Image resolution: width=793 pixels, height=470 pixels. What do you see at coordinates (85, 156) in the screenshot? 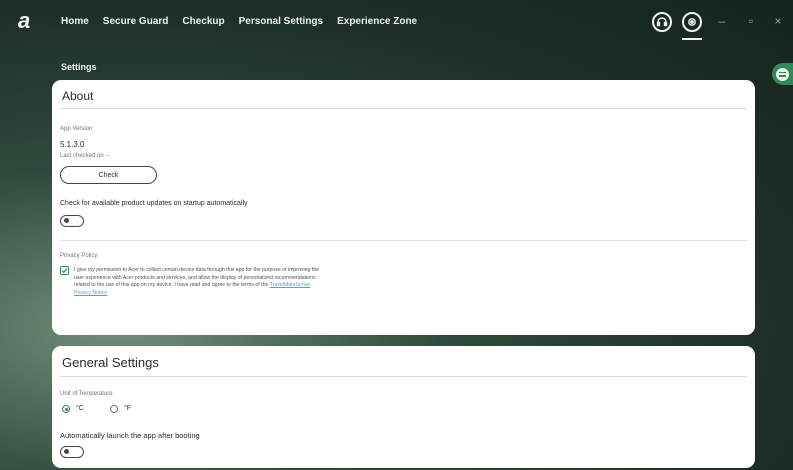
I see `last-checked-text: Last checked on --` at bounding box center [85, 156].